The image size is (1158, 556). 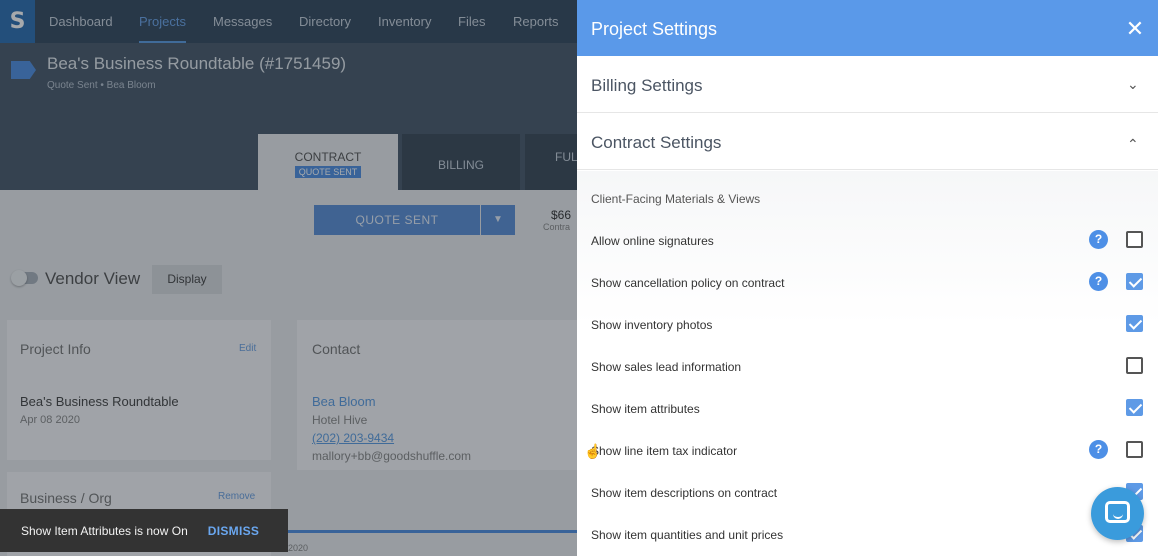 What do you see at coordinates (684, 493) in the screenshot?
I see `setting-label-item-descriptions: Show item descriptions on contract` at bounding box center [684, 493].